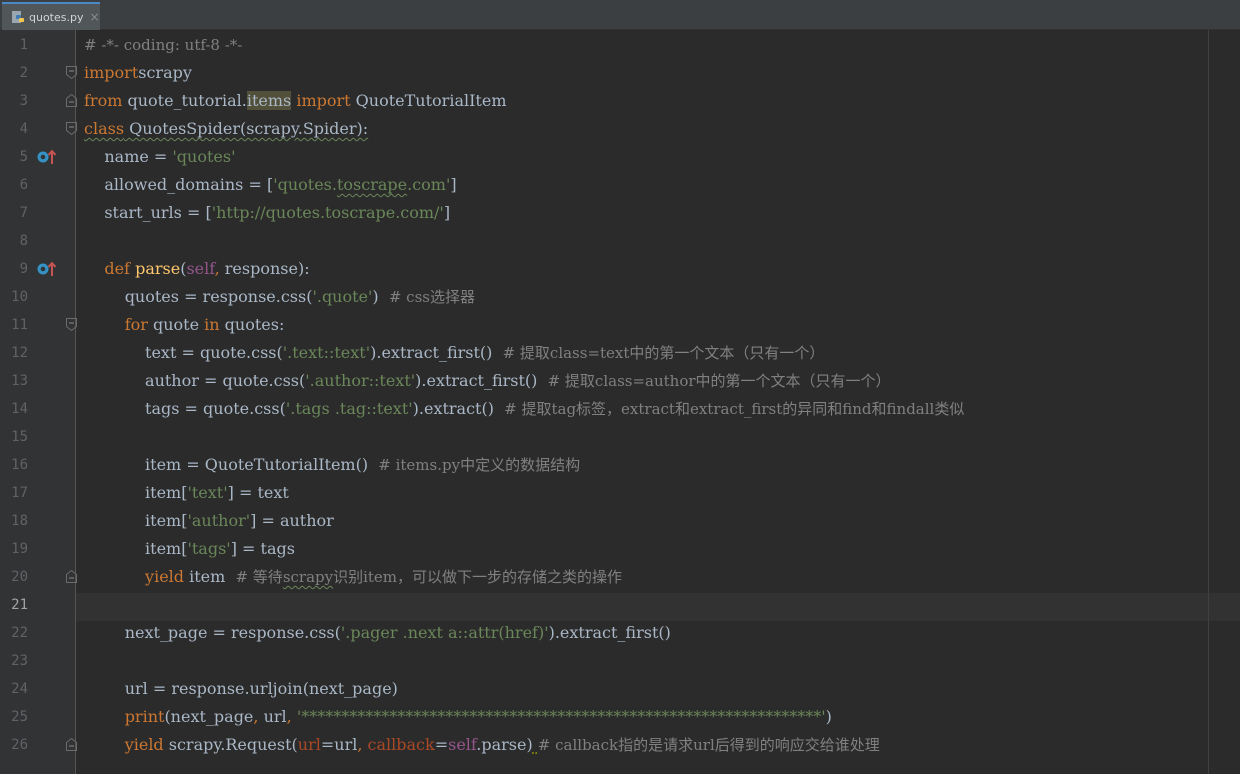 The image size is (1240, 774). What do you see at coordinates (620, 73) in the screenshot?
I see `code-line: 2 importscrapy` at bounding box center [620, 73].